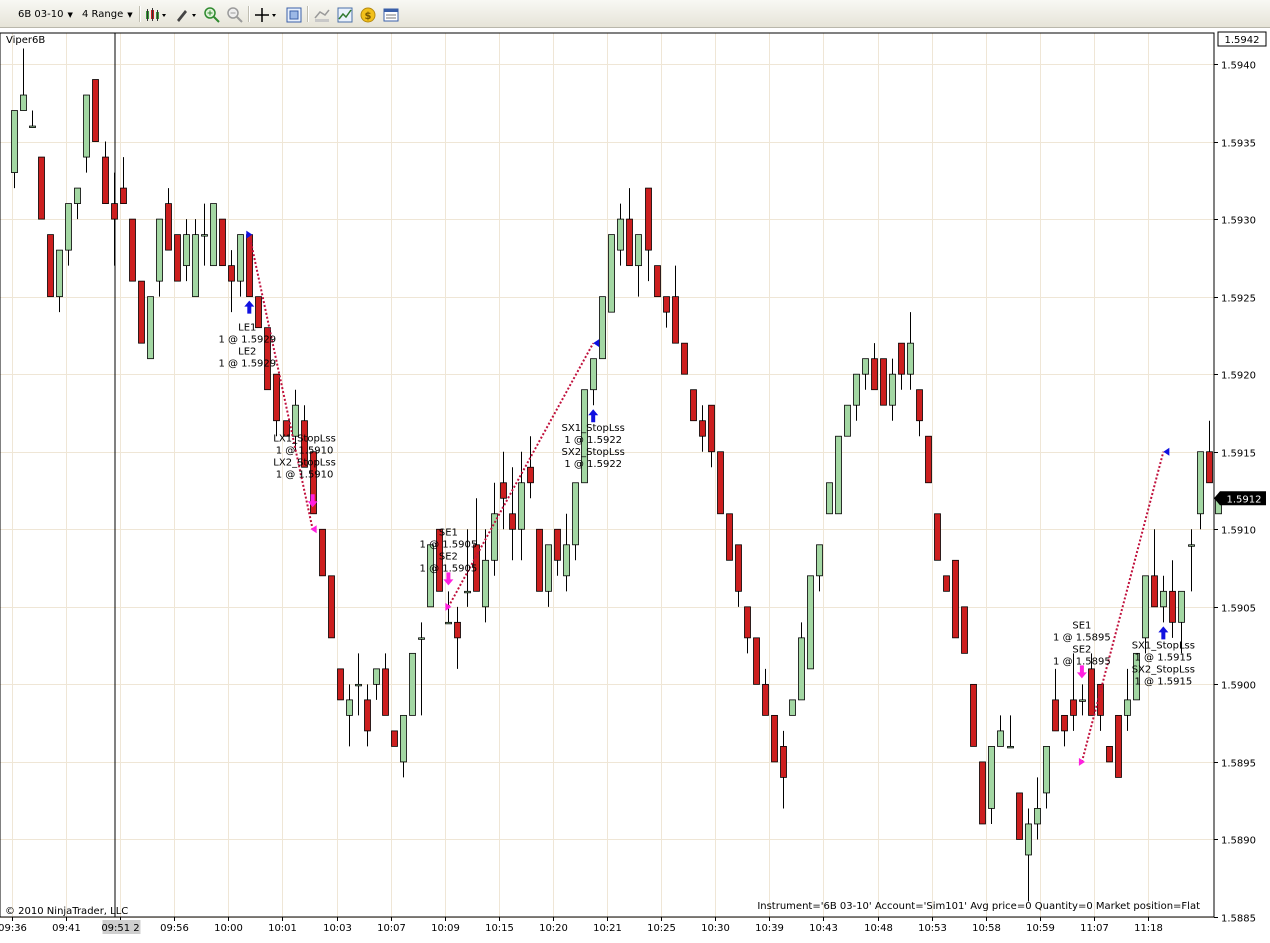 This screenshot has height=943, width=1270. I want to click on price-tick-label: 1.5915, so click(1238, 454).